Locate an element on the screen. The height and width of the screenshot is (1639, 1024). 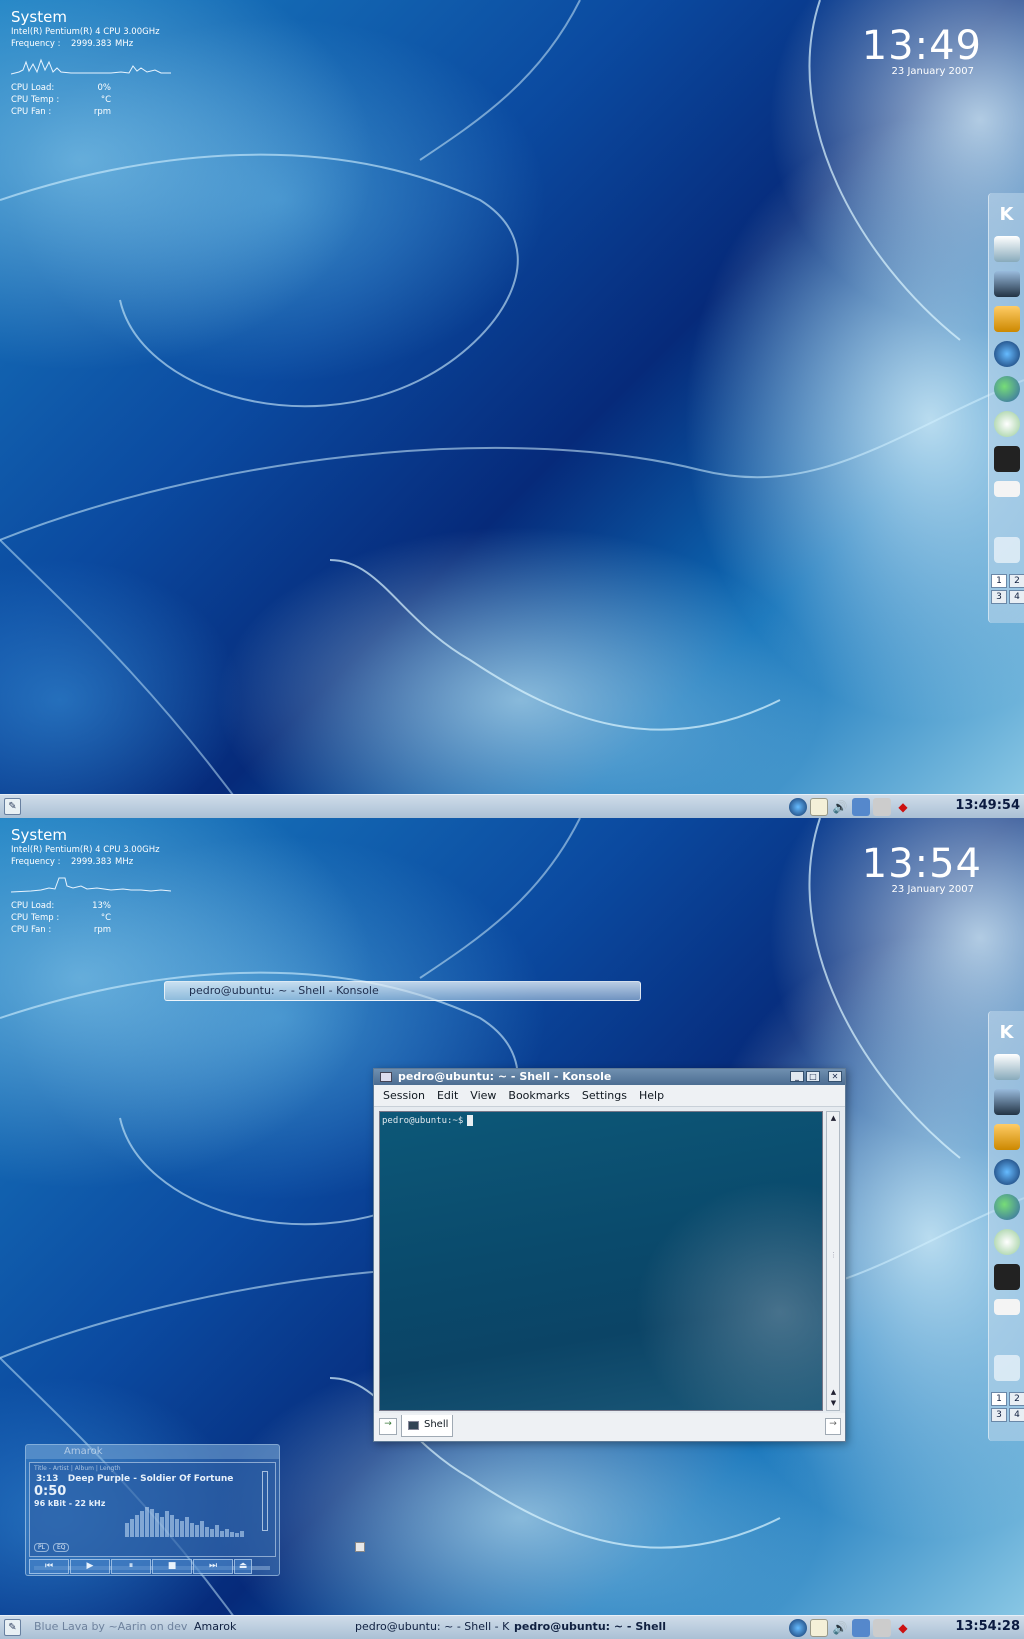
close-button: ✕ is located at coordinates (835, 1076).